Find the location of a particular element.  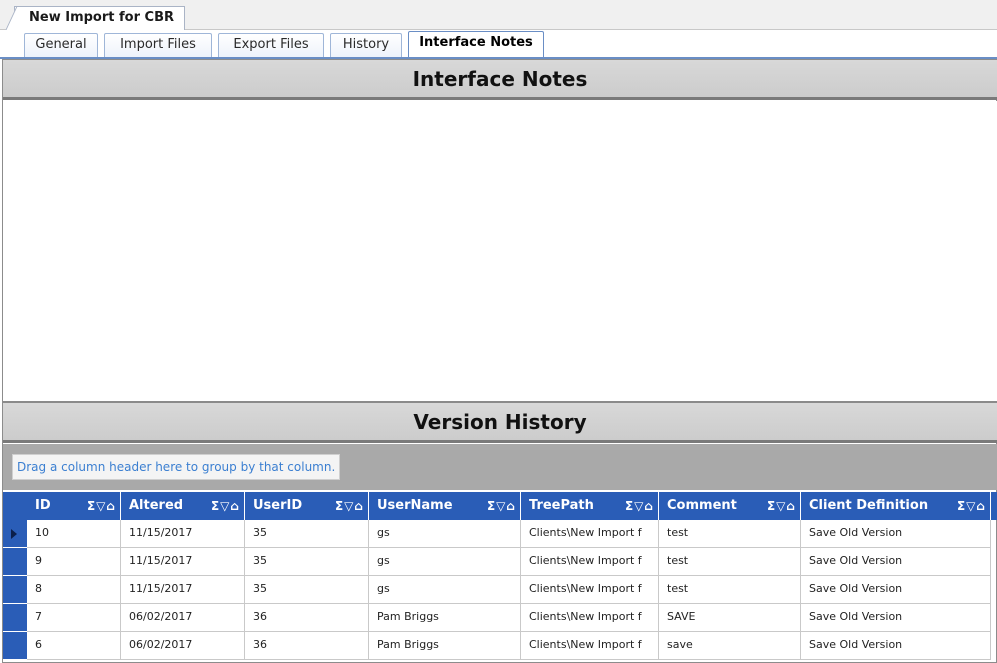

cell-comment: save is located at coordinates (730, 646).